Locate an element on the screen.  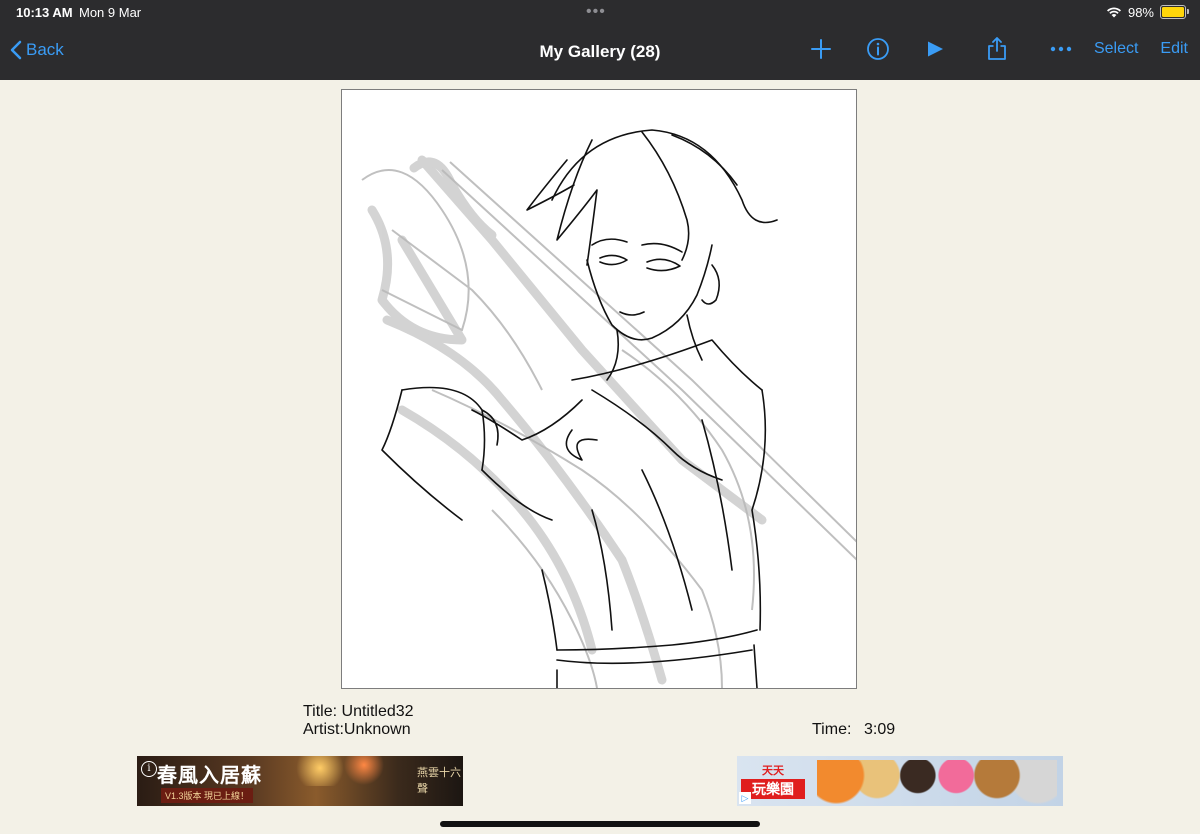
wifi-icon is located at coordinates (1113, 12).